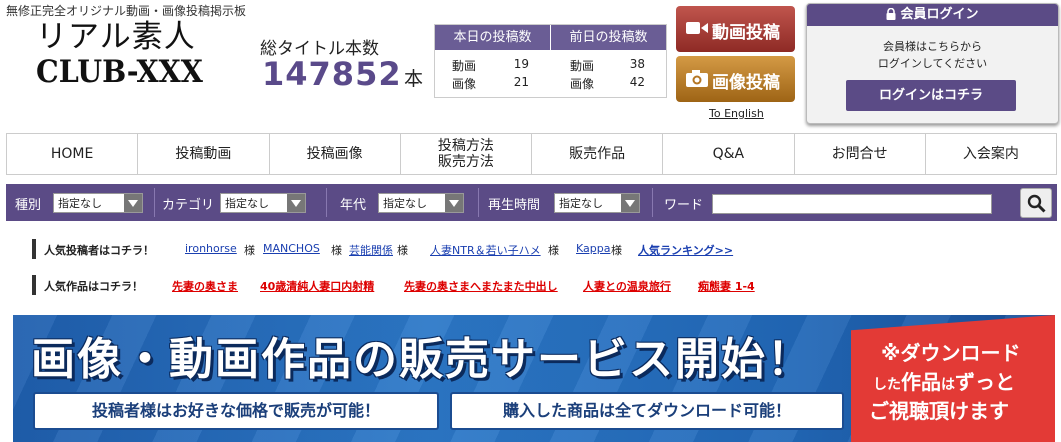  I want to click on nav-posted-images: 投稿画像, so click(335, 154).